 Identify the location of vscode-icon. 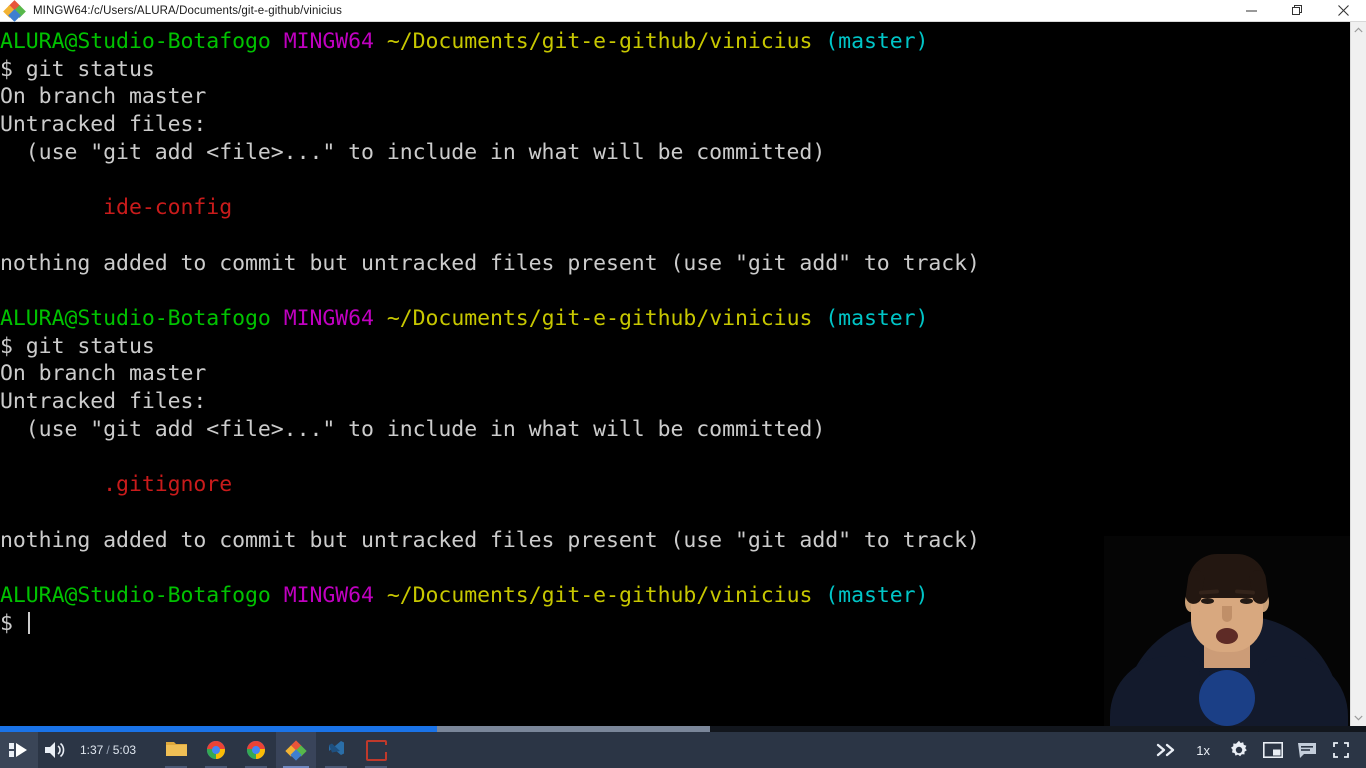
(336, 750).